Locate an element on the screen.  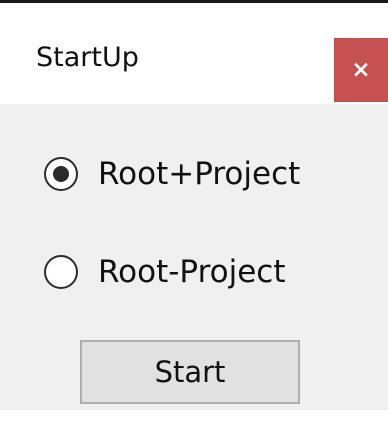
close-button: × is located at coordinates (361, 70).